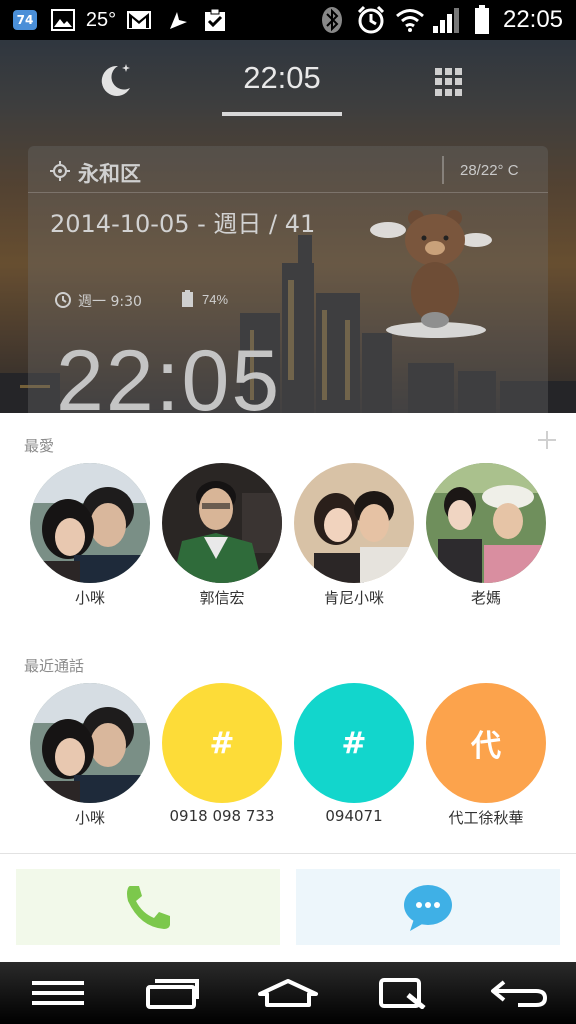  I want to click on phone-icon, so click(148, 907).